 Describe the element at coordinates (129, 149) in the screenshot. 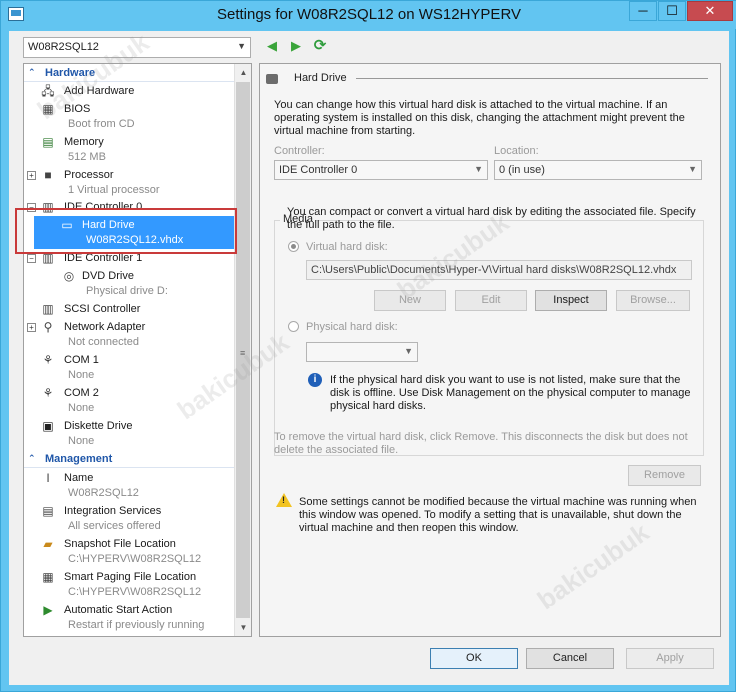

I see `tree-item-memory: ▤ Memory 512 MB` at that location.